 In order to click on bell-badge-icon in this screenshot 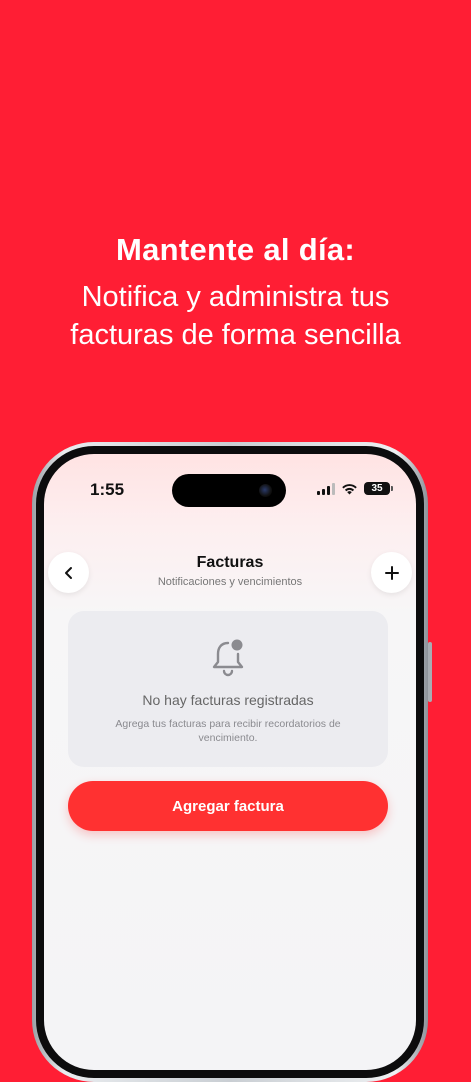, I will do `click(228, 658)`.